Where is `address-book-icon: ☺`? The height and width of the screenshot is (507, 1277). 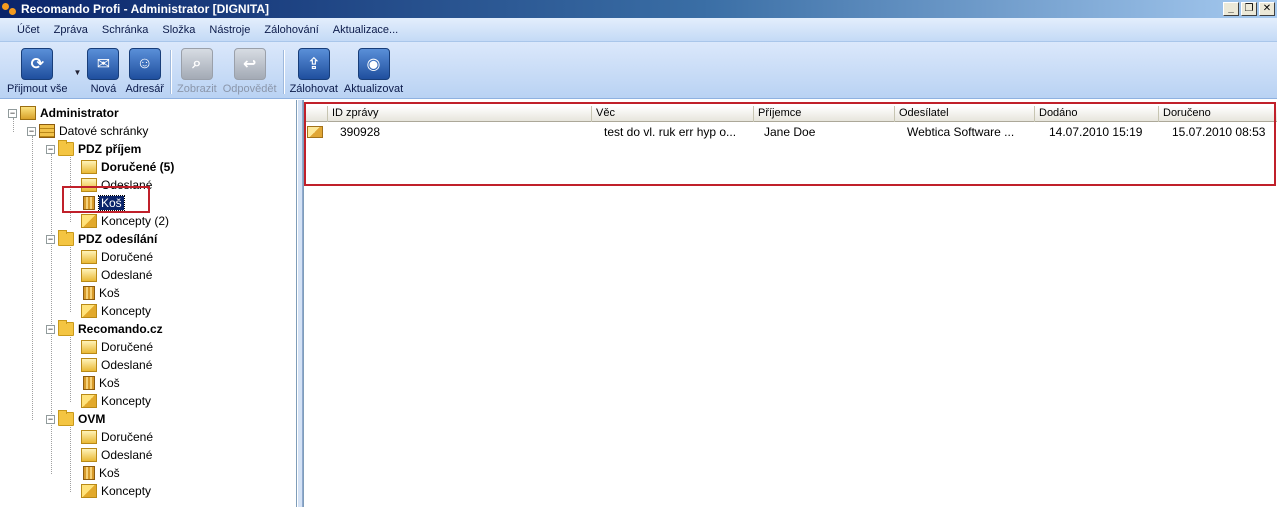
address-book-icon: ☺ is located at coordinates (144, 64).